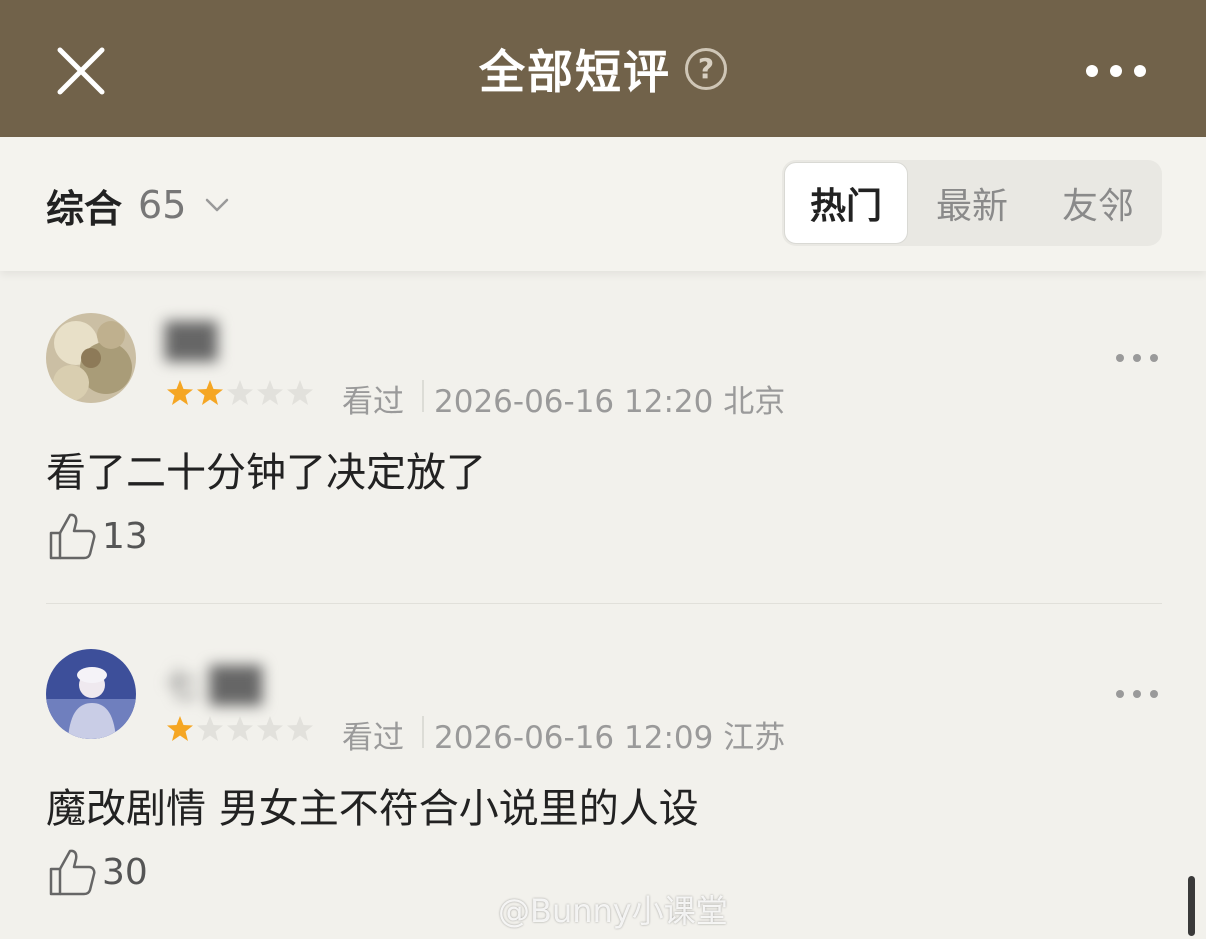 This screenshot has width=1206, height=939. What do you see at coordinates (1191, 906) in the screenshot?
I see `scrollbar` at bounding box center [1191, 906].